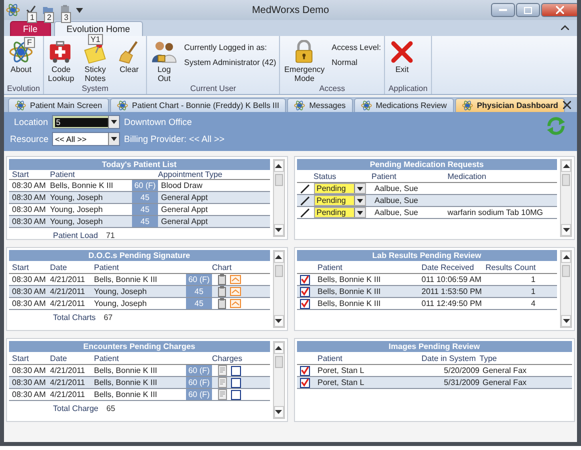 Image resolution: width=581 pixels, height=450 pixels. Describe the element at coordinates (29, 42) in the screenshot. I see `keytip-tooltip: F` at that location.